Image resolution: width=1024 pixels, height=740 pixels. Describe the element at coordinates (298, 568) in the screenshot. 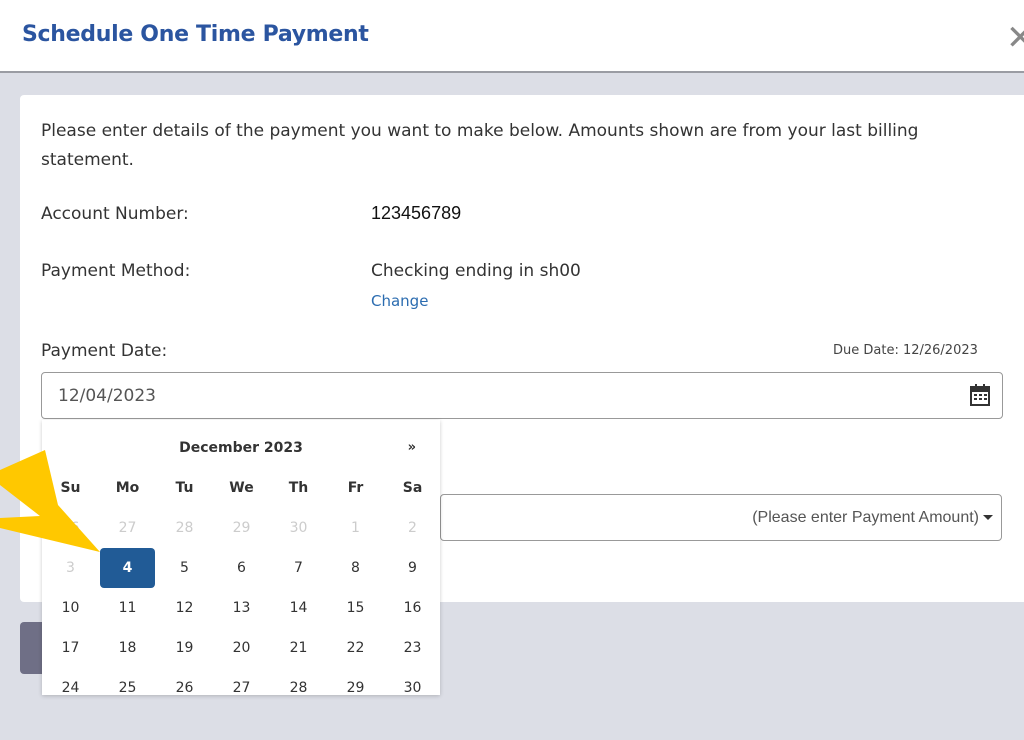

I see `calendar-day: 7` at that location.